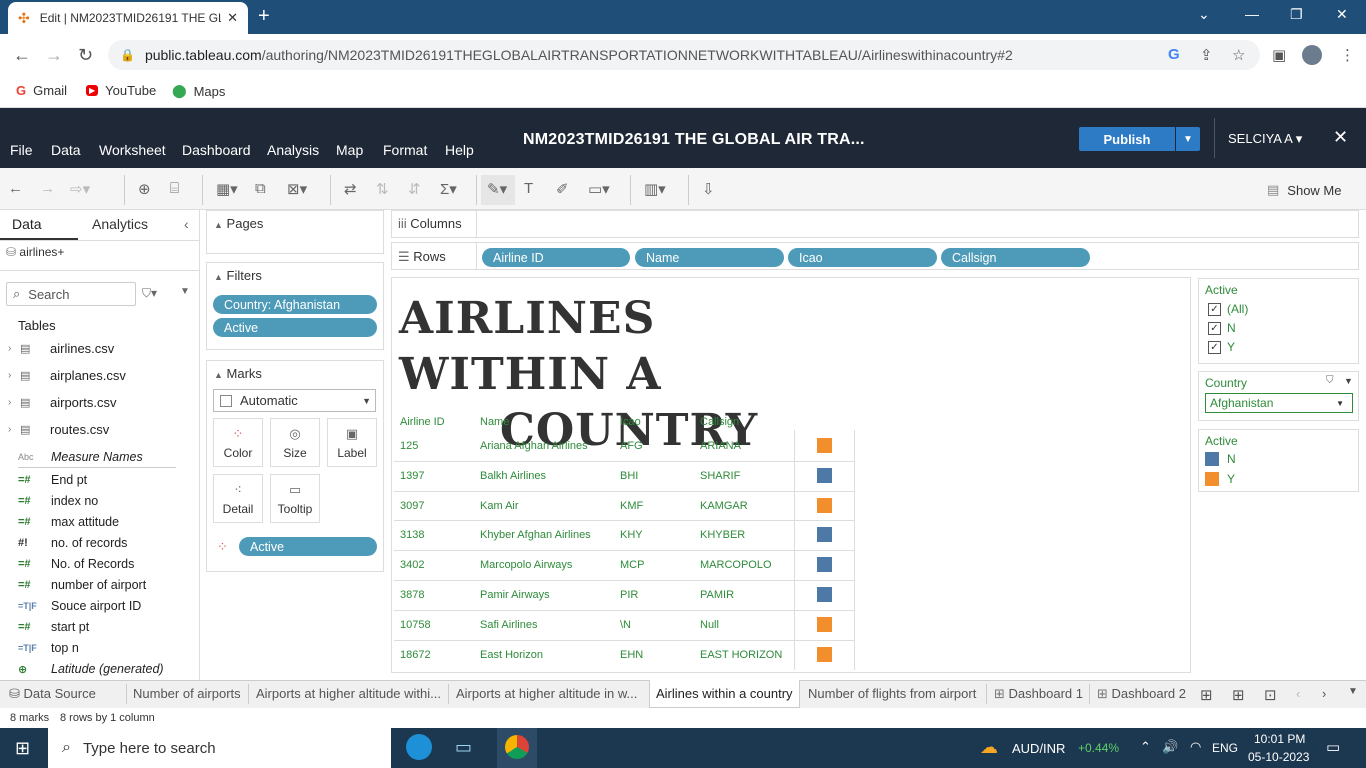 This screenshot has height=768, width=1366. Describe the element at coordinates (1324, 693) in the screenshot. I see `scroll-tabs-right-icon: ›` at that location.